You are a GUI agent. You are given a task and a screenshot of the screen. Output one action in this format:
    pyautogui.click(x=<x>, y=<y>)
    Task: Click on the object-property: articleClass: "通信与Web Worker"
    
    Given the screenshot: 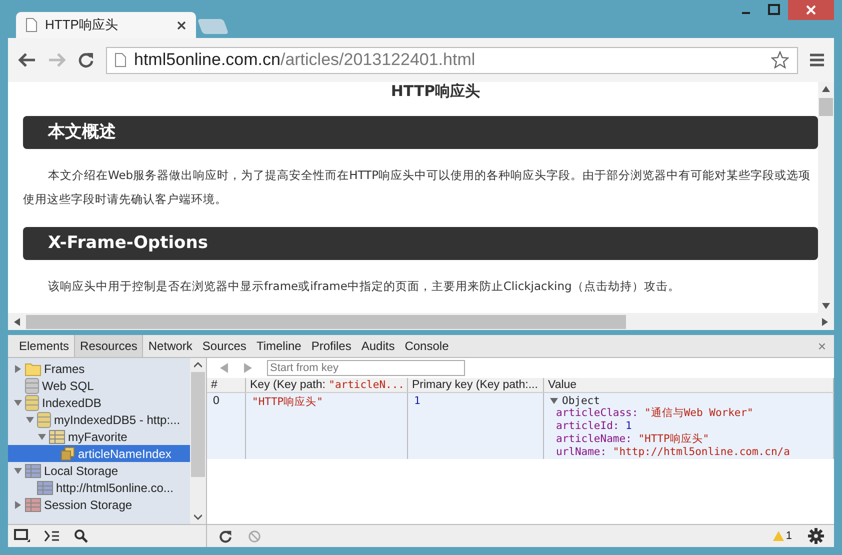 What is the action you would take?
    pyautogui.click(x=654, y=413)
    